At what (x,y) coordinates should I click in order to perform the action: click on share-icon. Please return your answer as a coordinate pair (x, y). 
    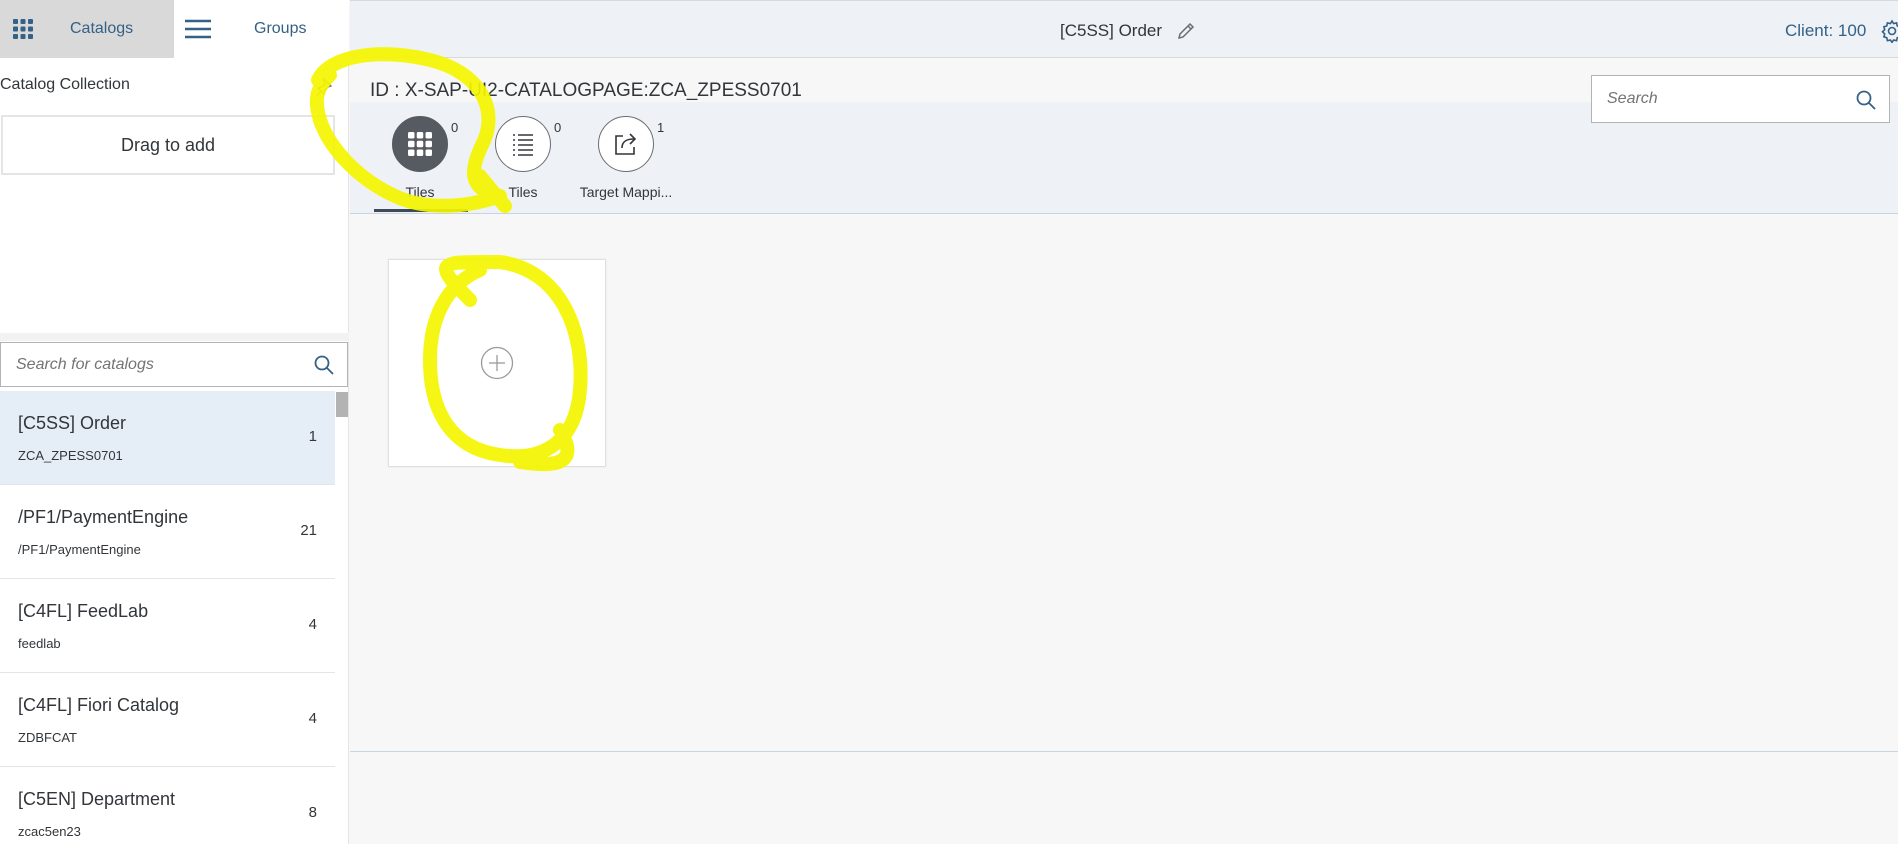
    Looking at the image, I should click on (626, 144).